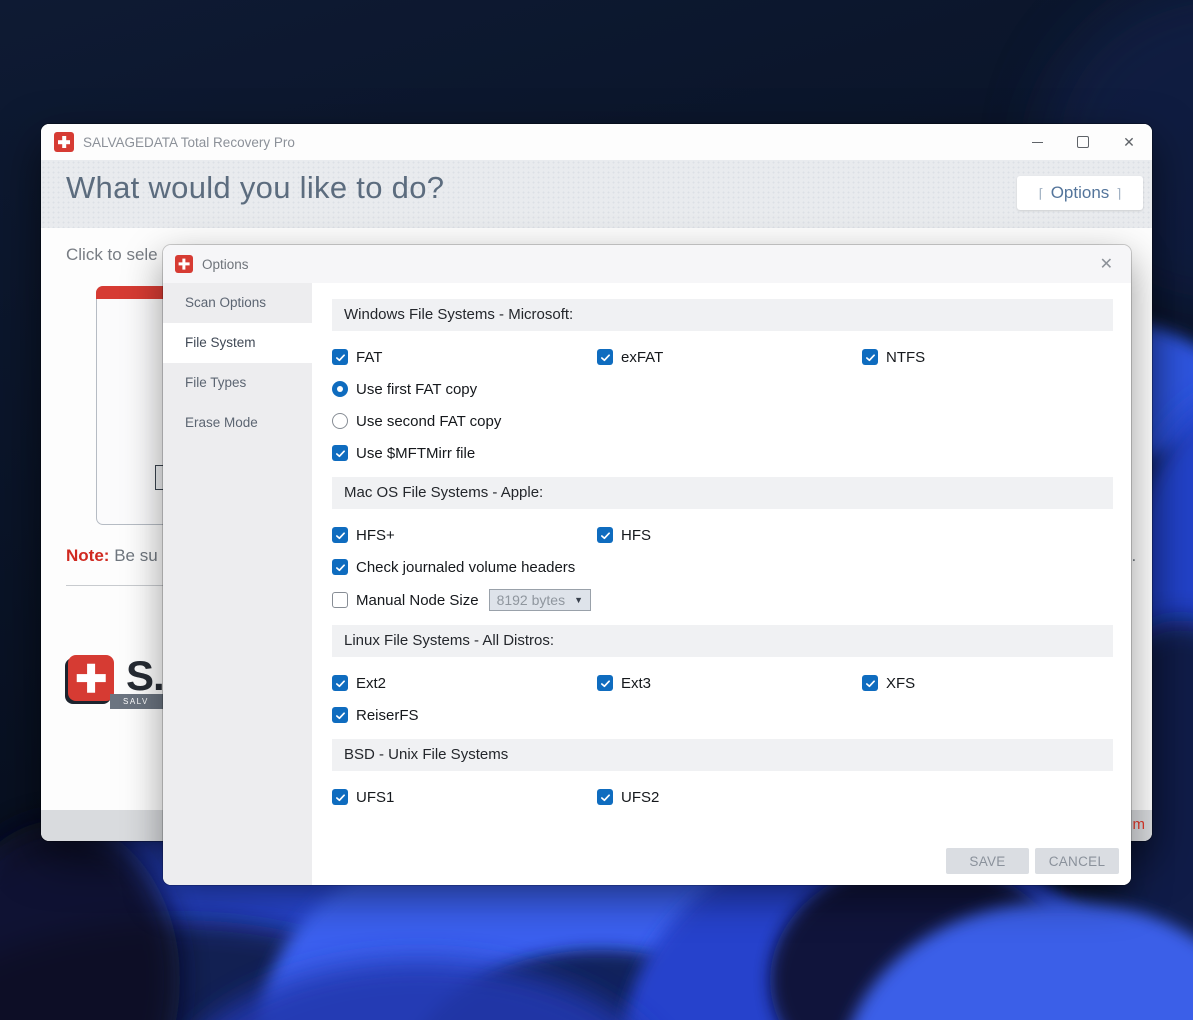 Image resolution: width=1193 pixels, height=1020 pixels. I want to click on salvagedata-logo-icon, so click(91, 678).